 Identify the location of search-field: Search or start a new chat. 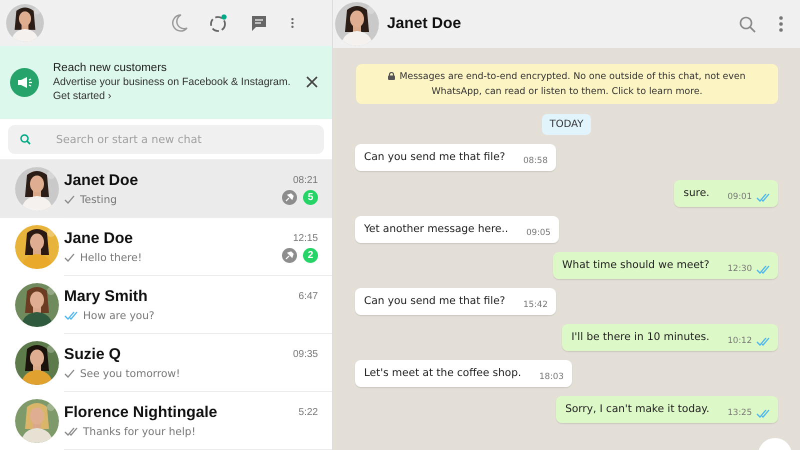
(166, 139).